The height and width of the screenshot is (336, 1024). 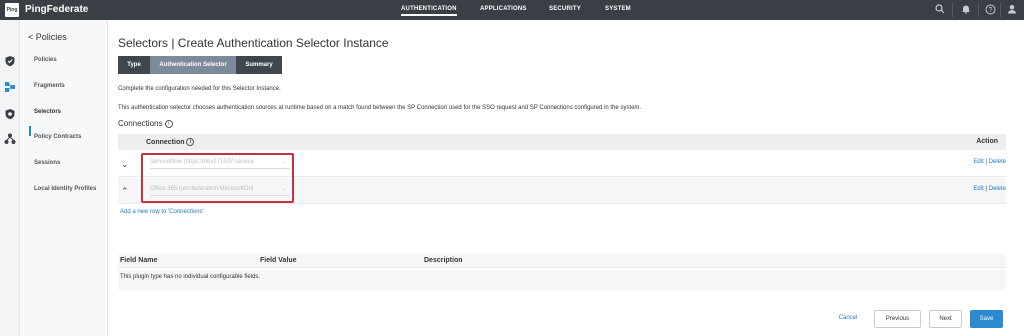 I want to click on nav-system: SYSTEM, so click(x=618, y=9).